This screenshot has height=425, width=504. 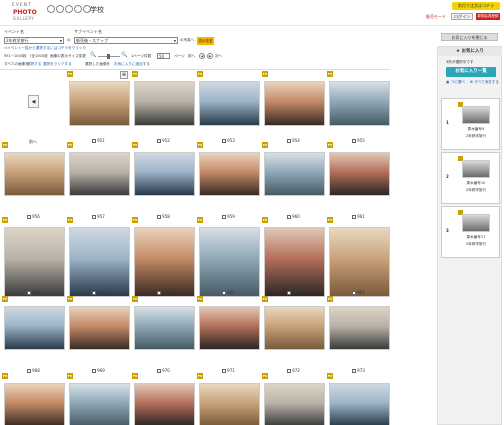 I want to click on photo-select: 966, so click(x=293, y=292).